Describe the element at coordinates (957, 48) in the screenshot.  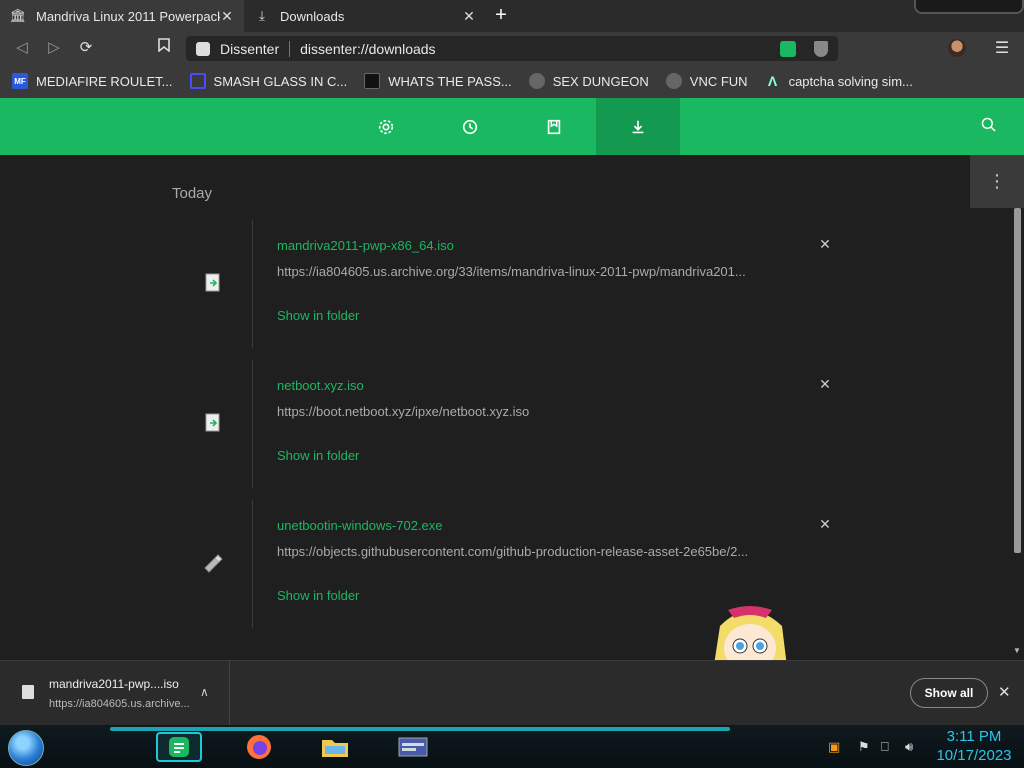
I see `avatar` at that location.